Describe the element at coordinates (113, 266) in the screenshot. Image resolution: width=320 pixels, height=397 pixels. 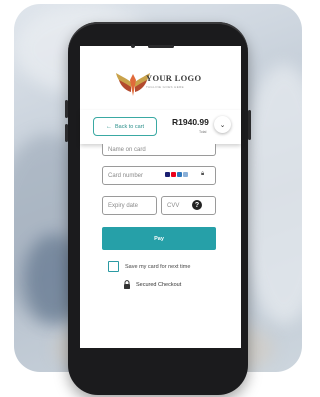
I see `save-card-checkbox` at that location.